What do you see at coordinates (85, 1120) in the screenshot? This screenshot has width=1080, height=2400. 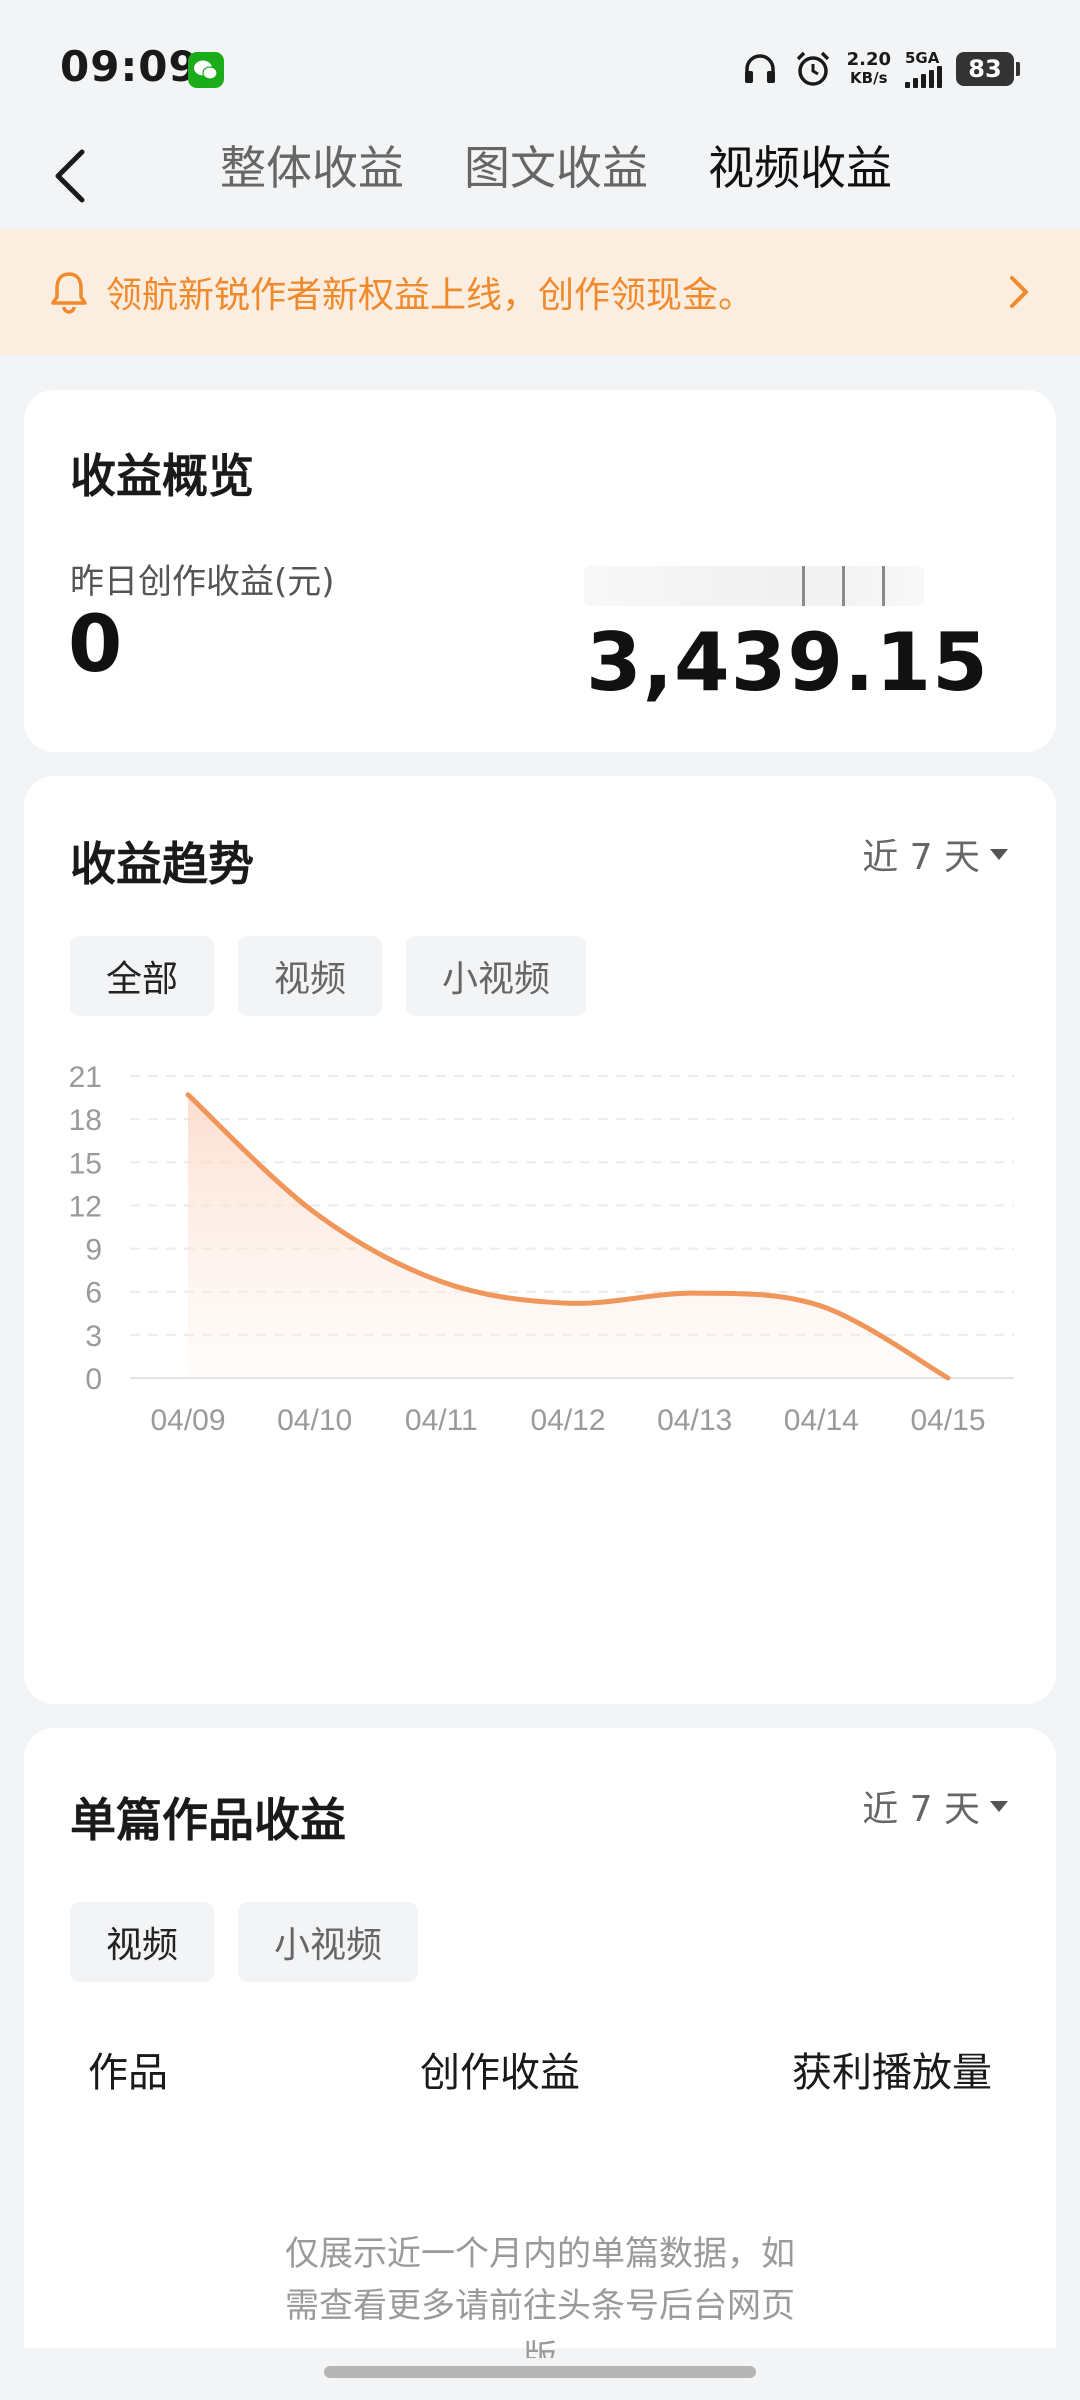 I see `y-tick-label: 18` at bounding box center [85, 1120].